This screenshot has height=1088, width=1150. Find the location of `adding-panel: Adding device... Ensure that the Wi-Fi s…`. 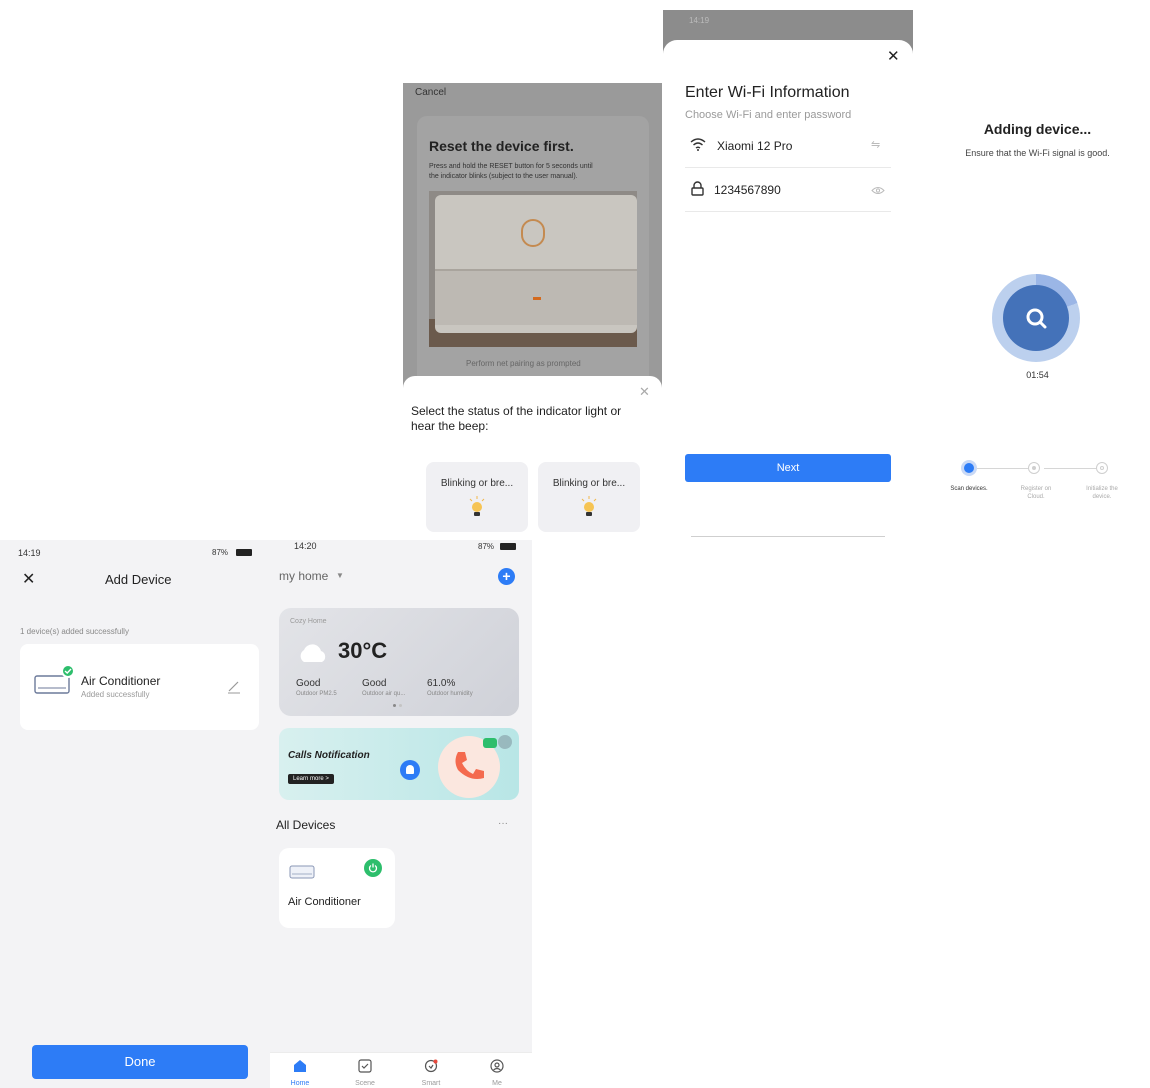

adding-panel: Adding device... Ensure that the Wi-Fi s… is located at coordinates (1037, 310).